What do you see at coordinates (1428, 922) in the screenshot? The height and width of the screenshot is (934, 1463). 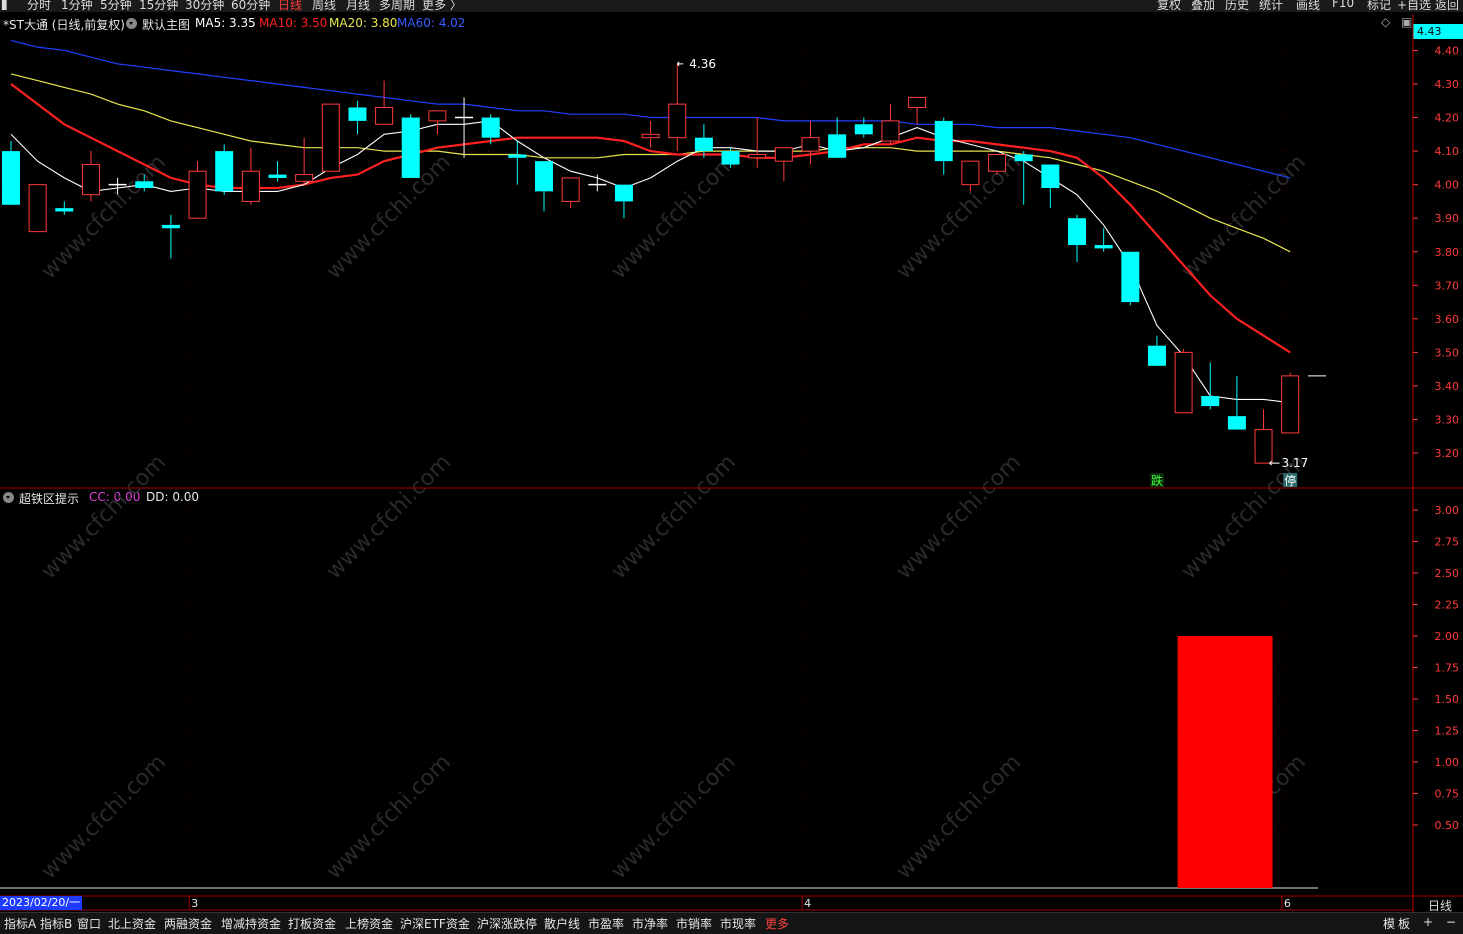 I see `zoom-in-button: +` at bounding box center [1428, 922].